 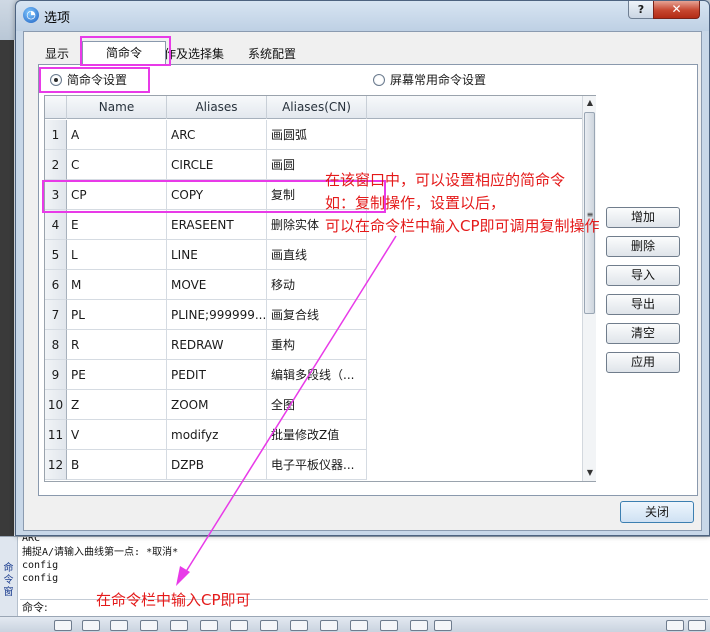 I want to click on import-button: 导入, so click(x=643, y=275).